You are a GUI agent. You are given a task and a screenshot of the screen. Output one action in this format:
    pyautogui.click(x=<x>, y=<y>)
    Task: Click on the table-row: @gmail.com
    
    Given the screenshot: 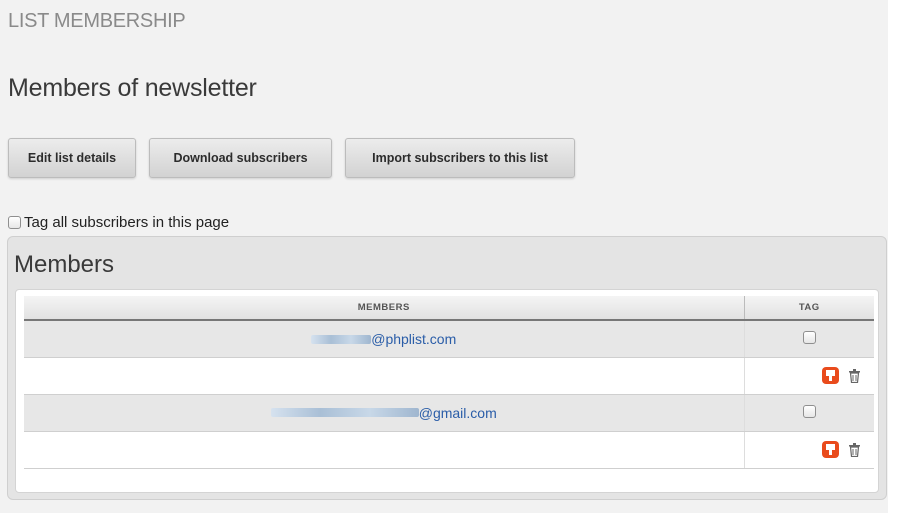 What is the action you would take?
    pyautogui.click(x=449, y=413)
    